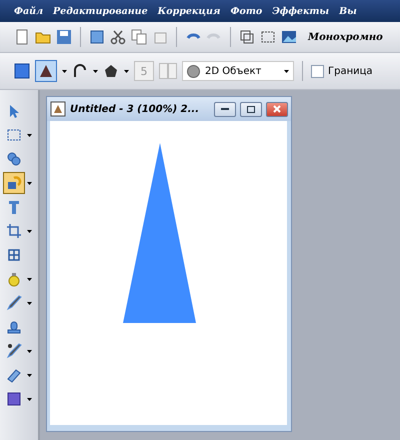 The width and height of the screenshot is (400, 440). Describe the element at coordinates (342, 71) in the screenshot. I see `border-checkbox: Граница` at that location.